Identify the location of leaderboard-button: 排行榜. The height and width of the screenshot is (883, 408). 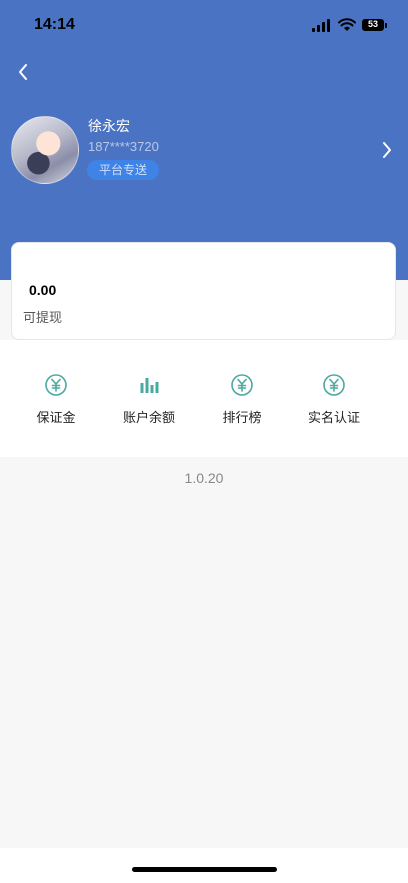
(242, 403).